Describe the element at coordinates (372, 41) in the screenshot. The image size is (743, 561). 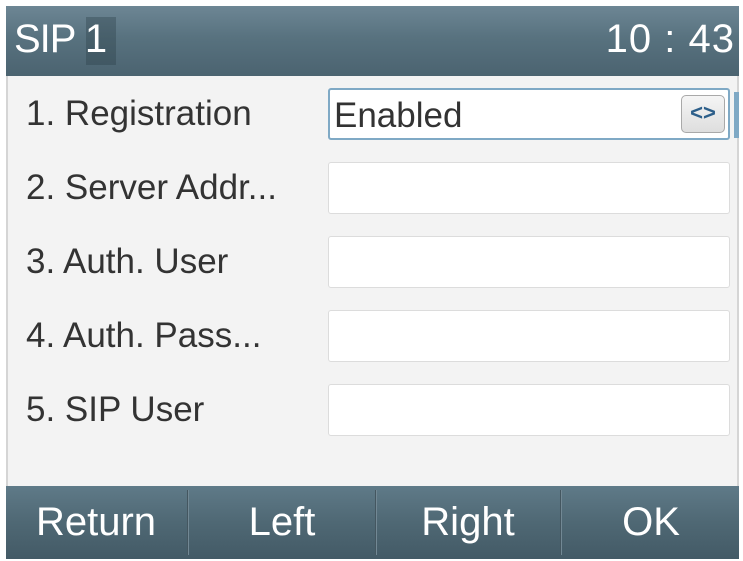
I see `title-bar: SIP 1 10 : 43` at that location.